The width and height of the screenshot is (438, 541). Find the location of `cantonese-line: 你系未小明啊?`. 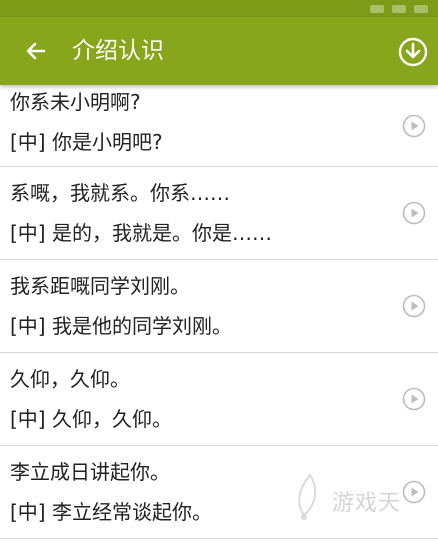

cantonese-line: 你系未小明啊? is located at coordinates (75, 102).